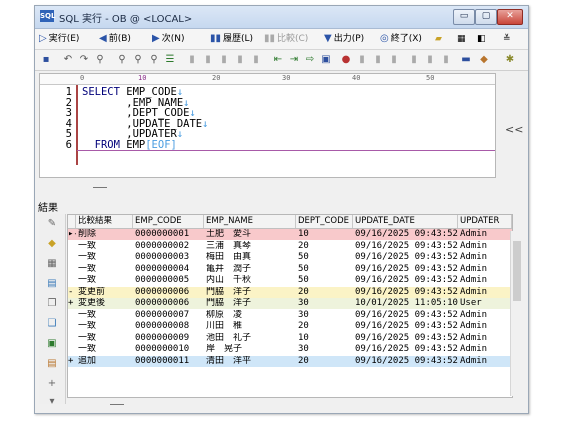 This screenshot has height=421, width=561. What do you see at coordinates (461, 39) in the screenshot?
I see `grid-icon: ▦` at bounding box center [461, 39].